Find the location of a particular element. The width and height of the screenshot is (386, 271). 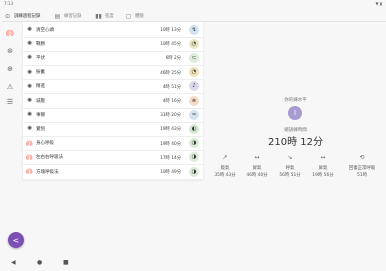

total-time: 210時 12分 is located at coordinates (295, 142).